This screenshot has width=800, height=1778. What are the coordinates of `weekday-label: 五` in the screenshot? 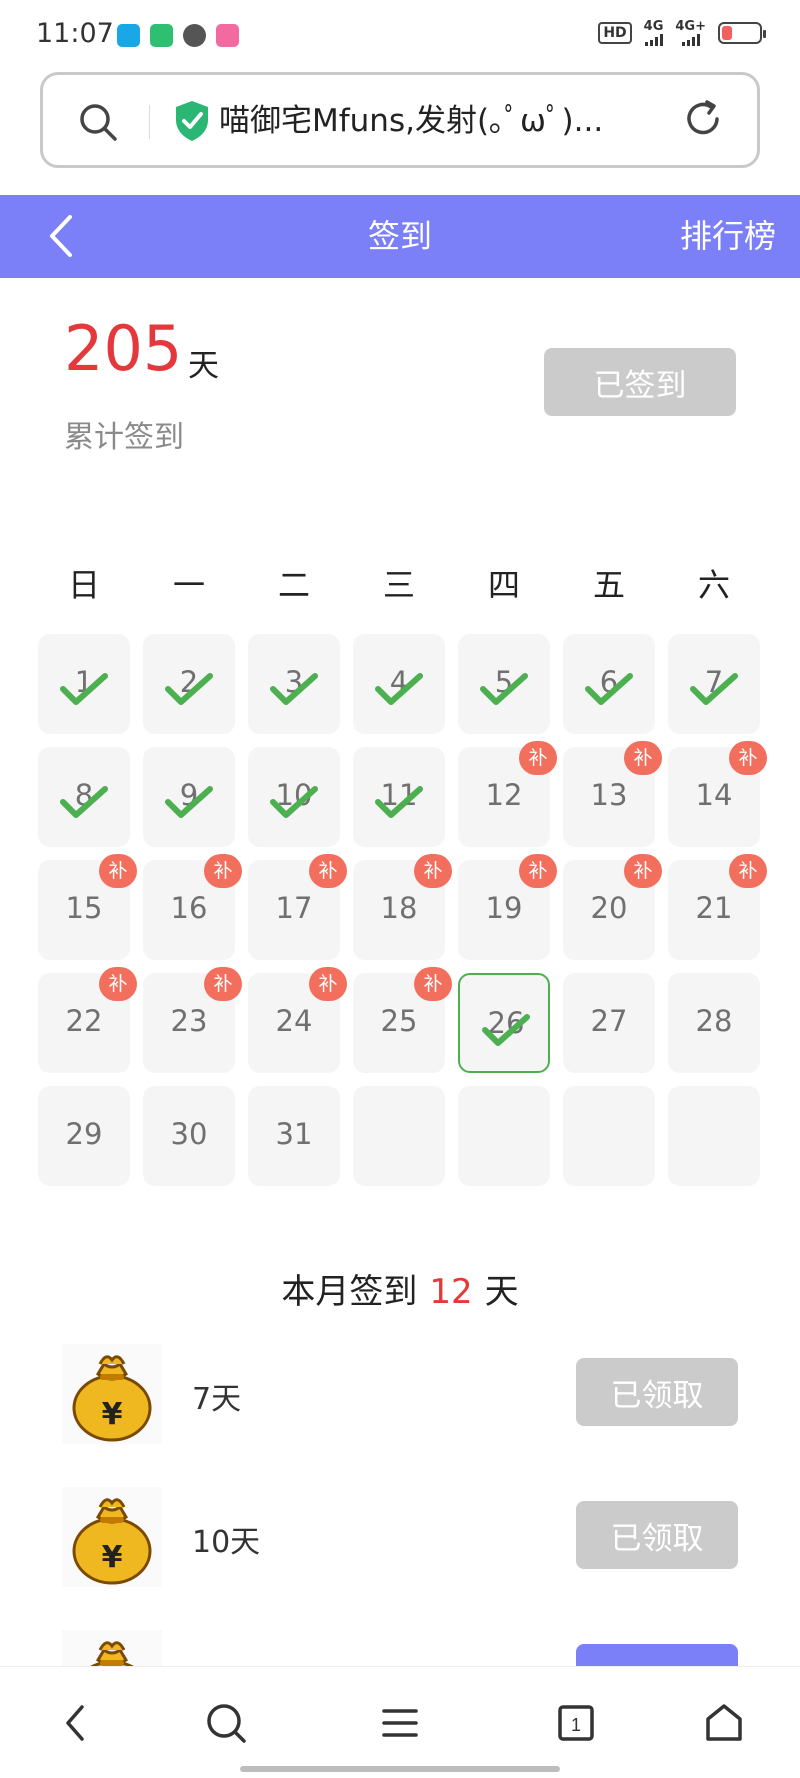 It's located at (608, 585).